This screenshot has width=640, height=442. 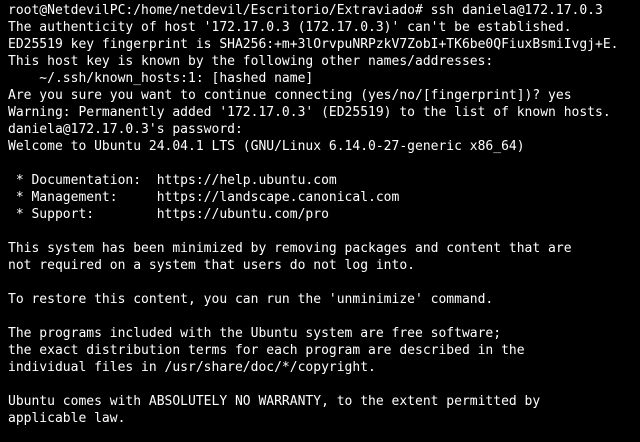 I want to click on terminal-line-password-prompt: daniela@172.17.0.3's password:, so click(x=125, y=129).